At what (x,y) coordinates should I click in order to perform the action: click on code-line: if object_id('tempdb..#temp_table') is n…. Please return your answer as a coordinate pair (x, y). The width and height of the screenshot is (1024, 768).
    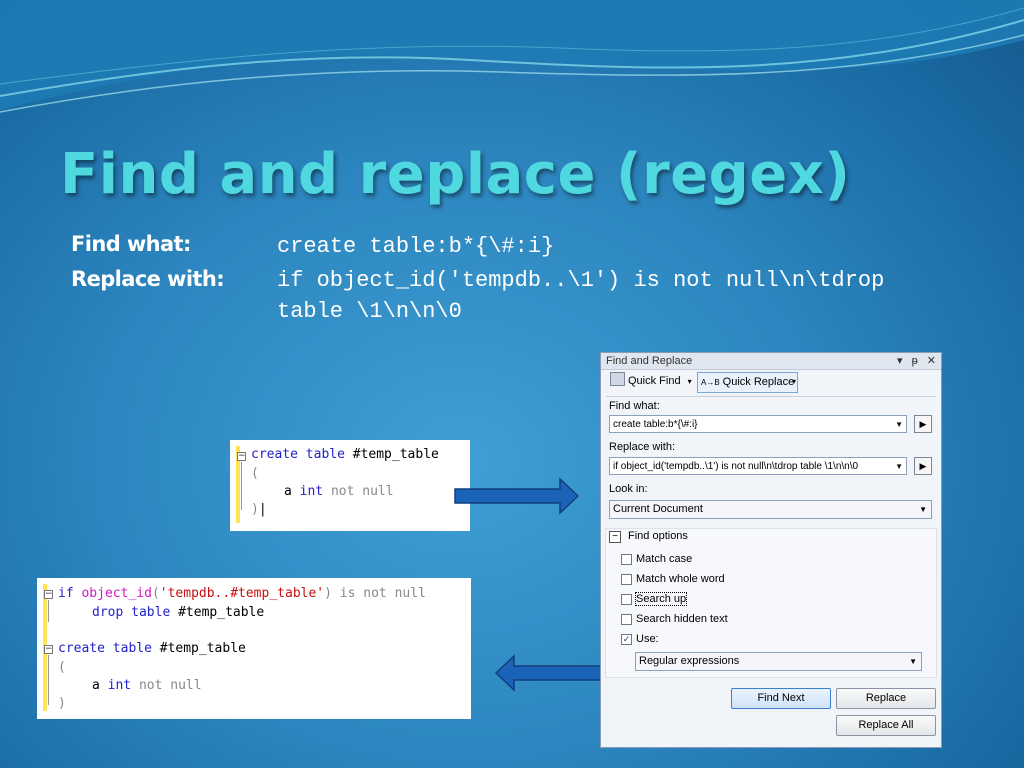
    Looking at the image, I should click on (242, 593).